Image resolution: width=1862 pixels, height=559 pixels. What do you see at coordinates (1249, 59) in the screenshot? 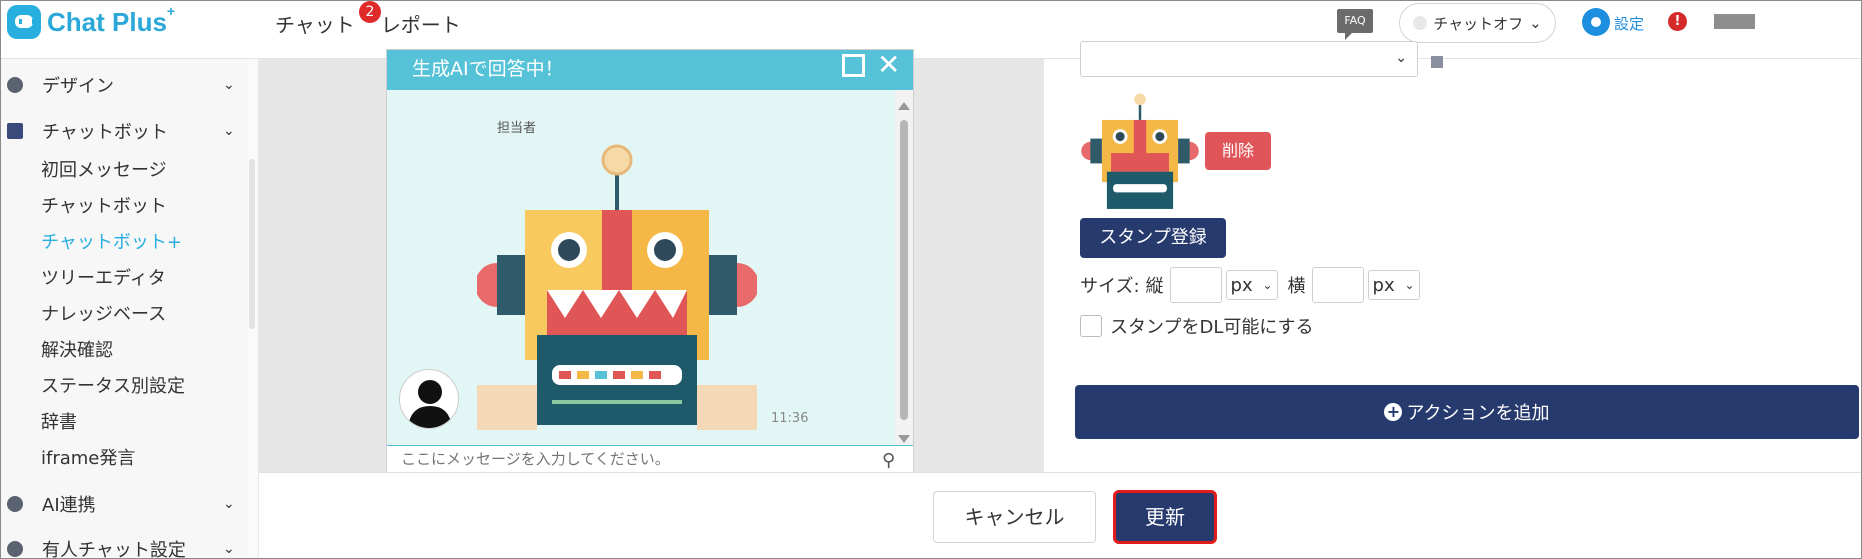
I see `stamp-select: ⌄` at bounding box center [1249, 59].